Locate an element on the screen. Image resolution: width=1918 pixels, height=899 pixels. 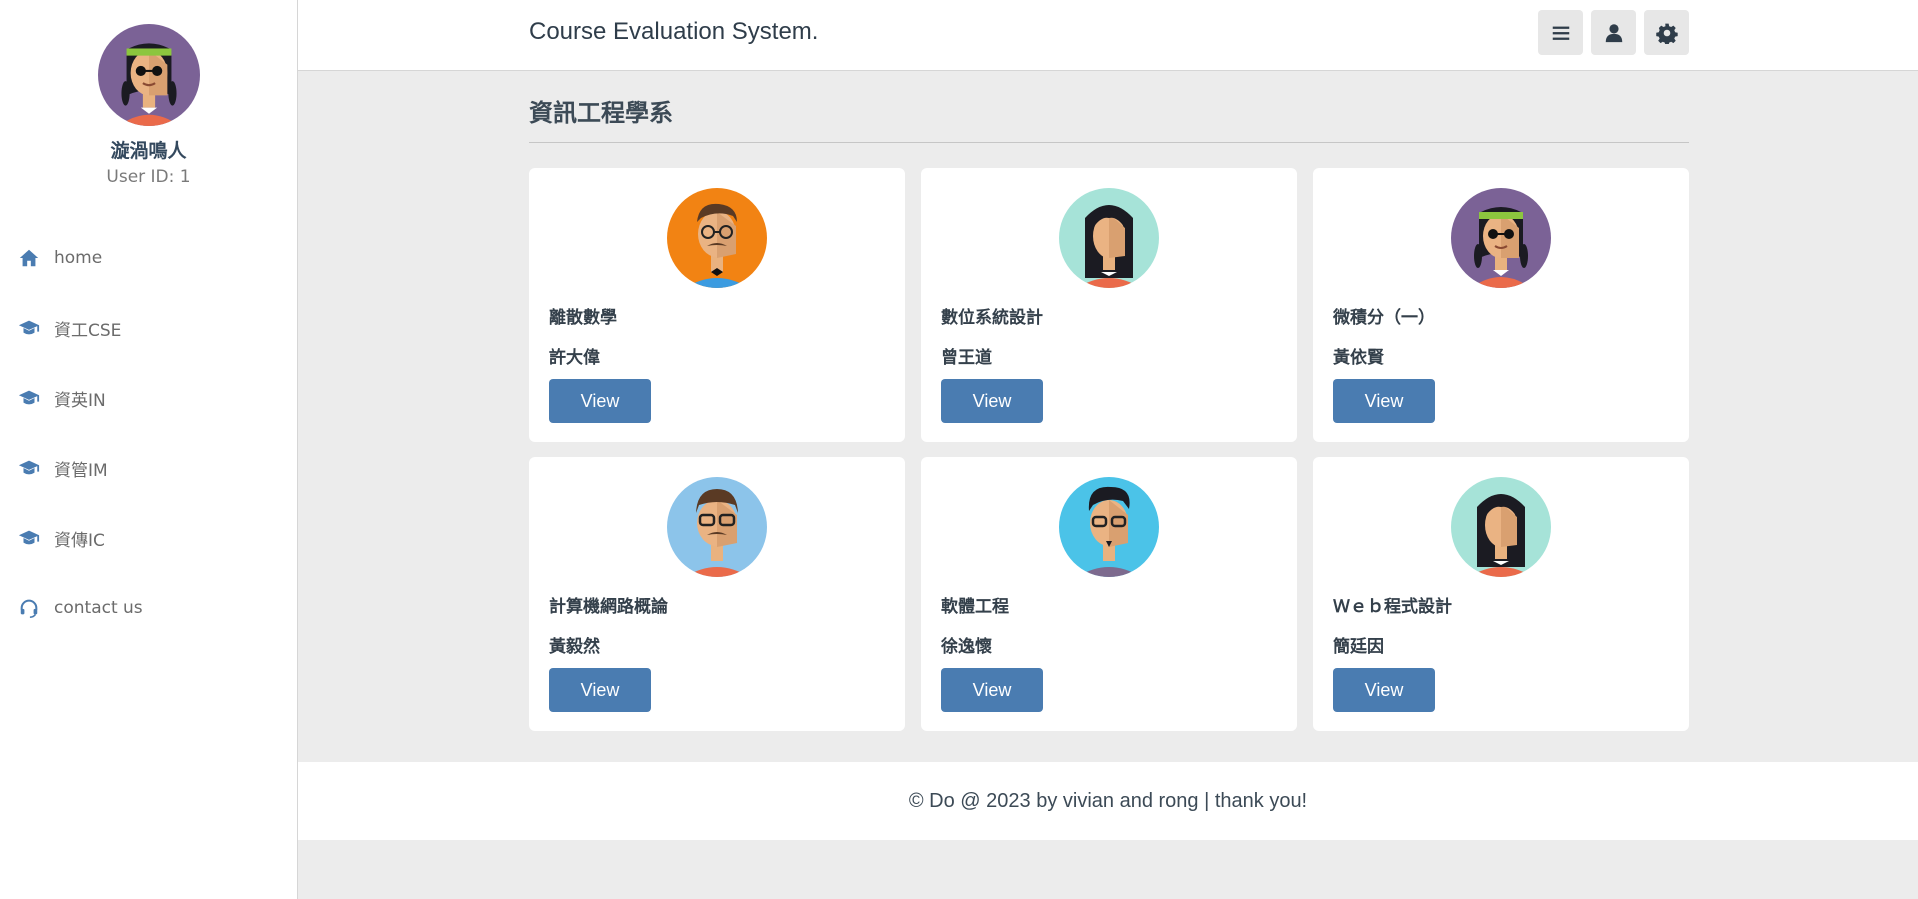
sidebar-item-im: 資管IM is located at coordinates (148, 468).